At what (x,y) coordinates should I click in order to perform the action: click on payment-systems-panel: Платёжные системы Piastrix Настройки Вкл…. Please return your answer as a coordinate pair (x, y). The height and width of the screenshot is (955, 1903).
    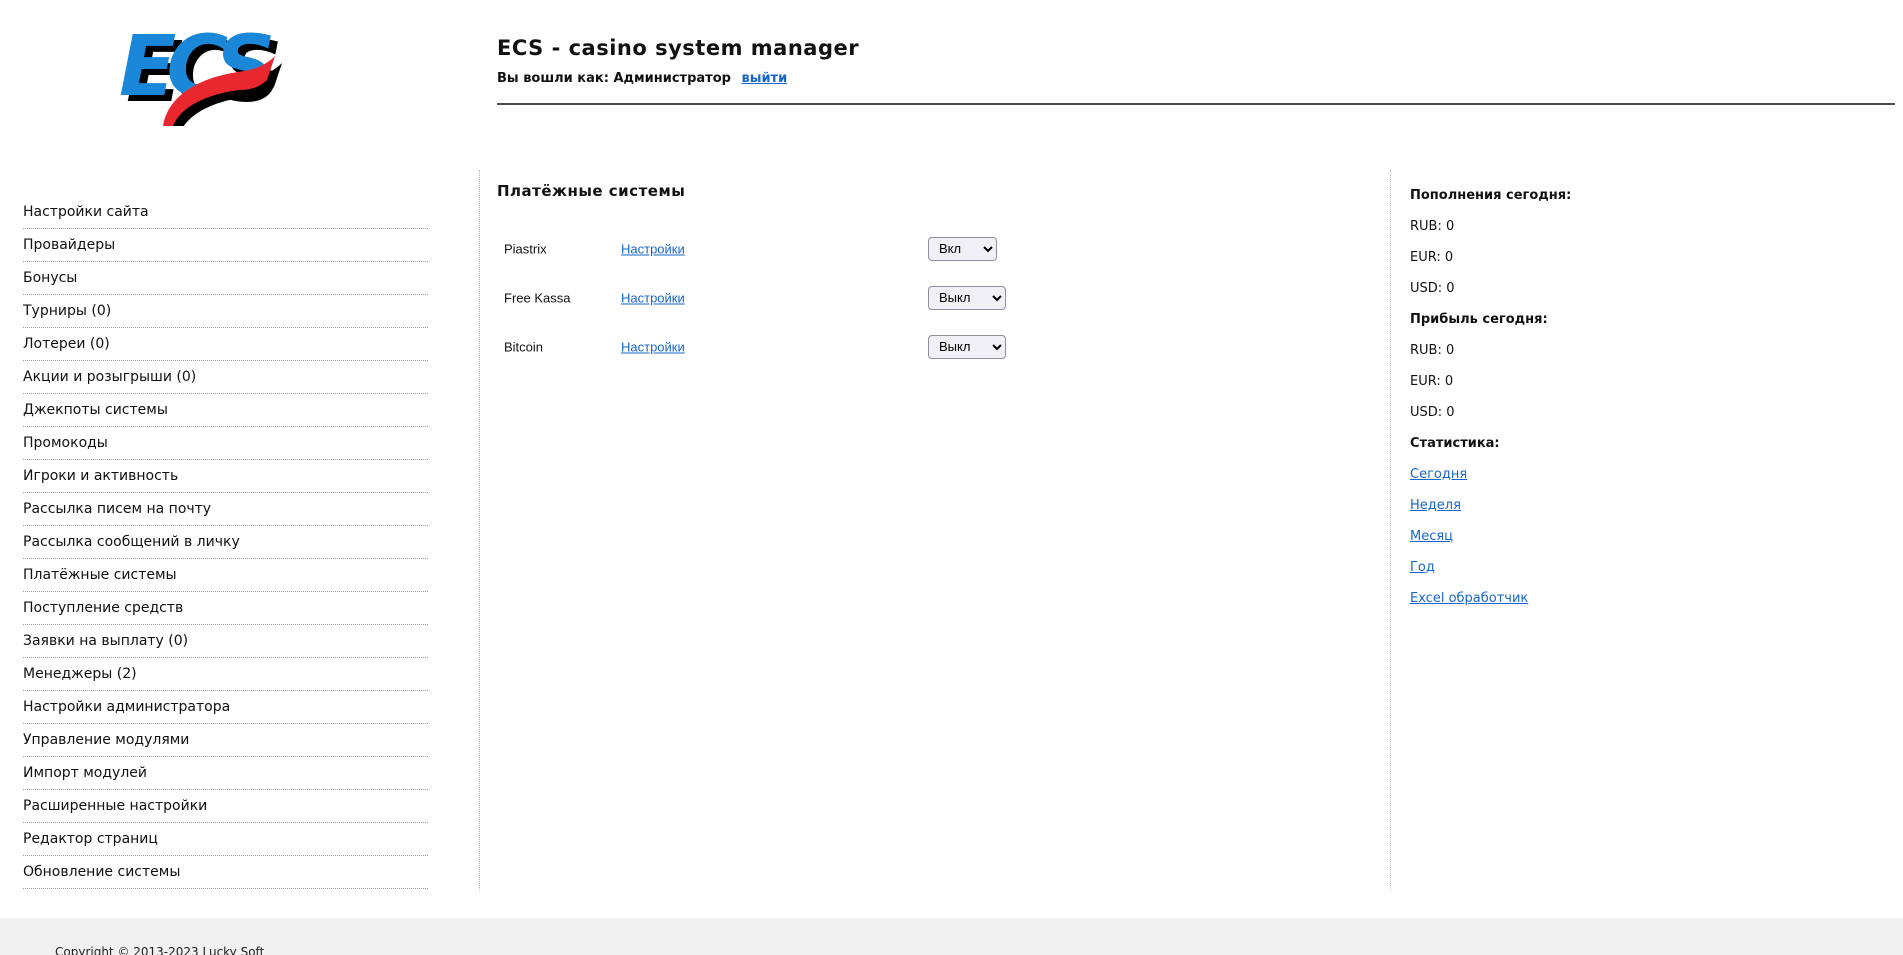
    Looking at the image, I should click on (937, 276).